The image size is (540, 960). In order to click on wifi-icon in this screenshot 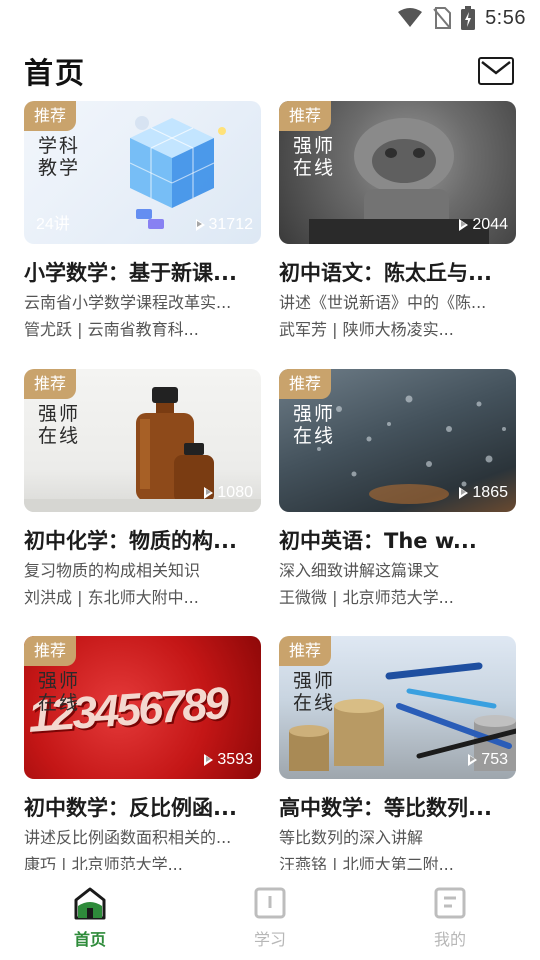, I will do `click(410, 17)`.